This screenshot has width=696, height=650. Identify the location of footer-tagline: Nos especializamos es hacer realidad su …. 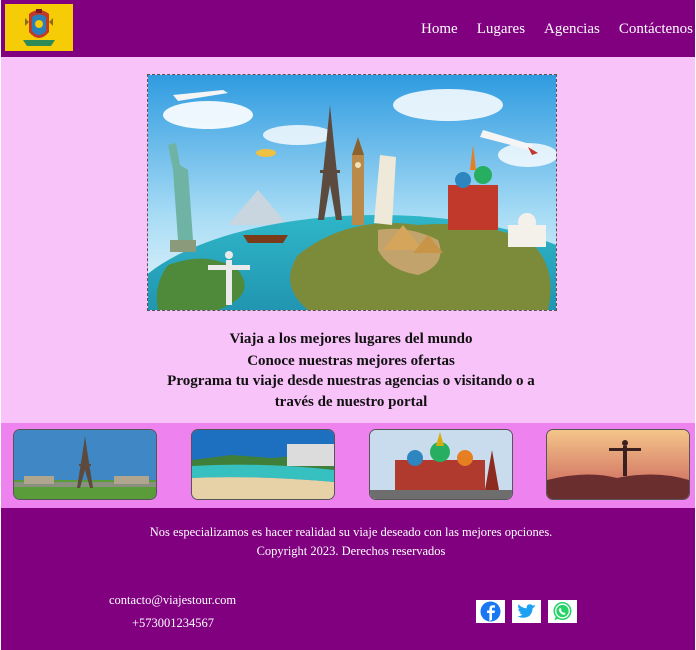
(351, 532).